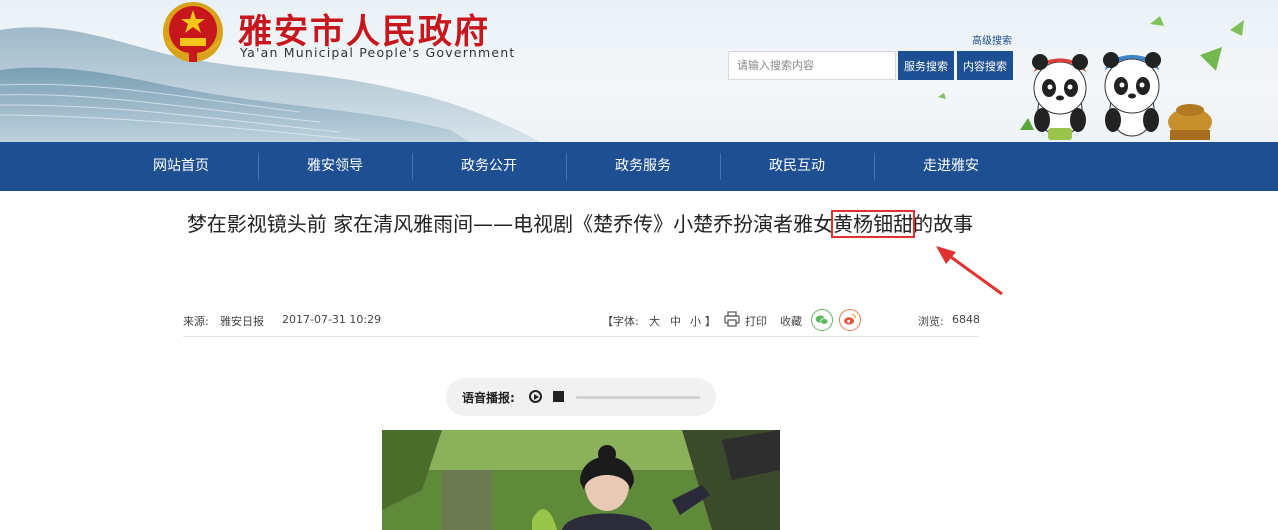 The height and width of the screenshot is (530, 1278). I want to click on nav-item-leaders: 雅安领导, so click(335, 166).